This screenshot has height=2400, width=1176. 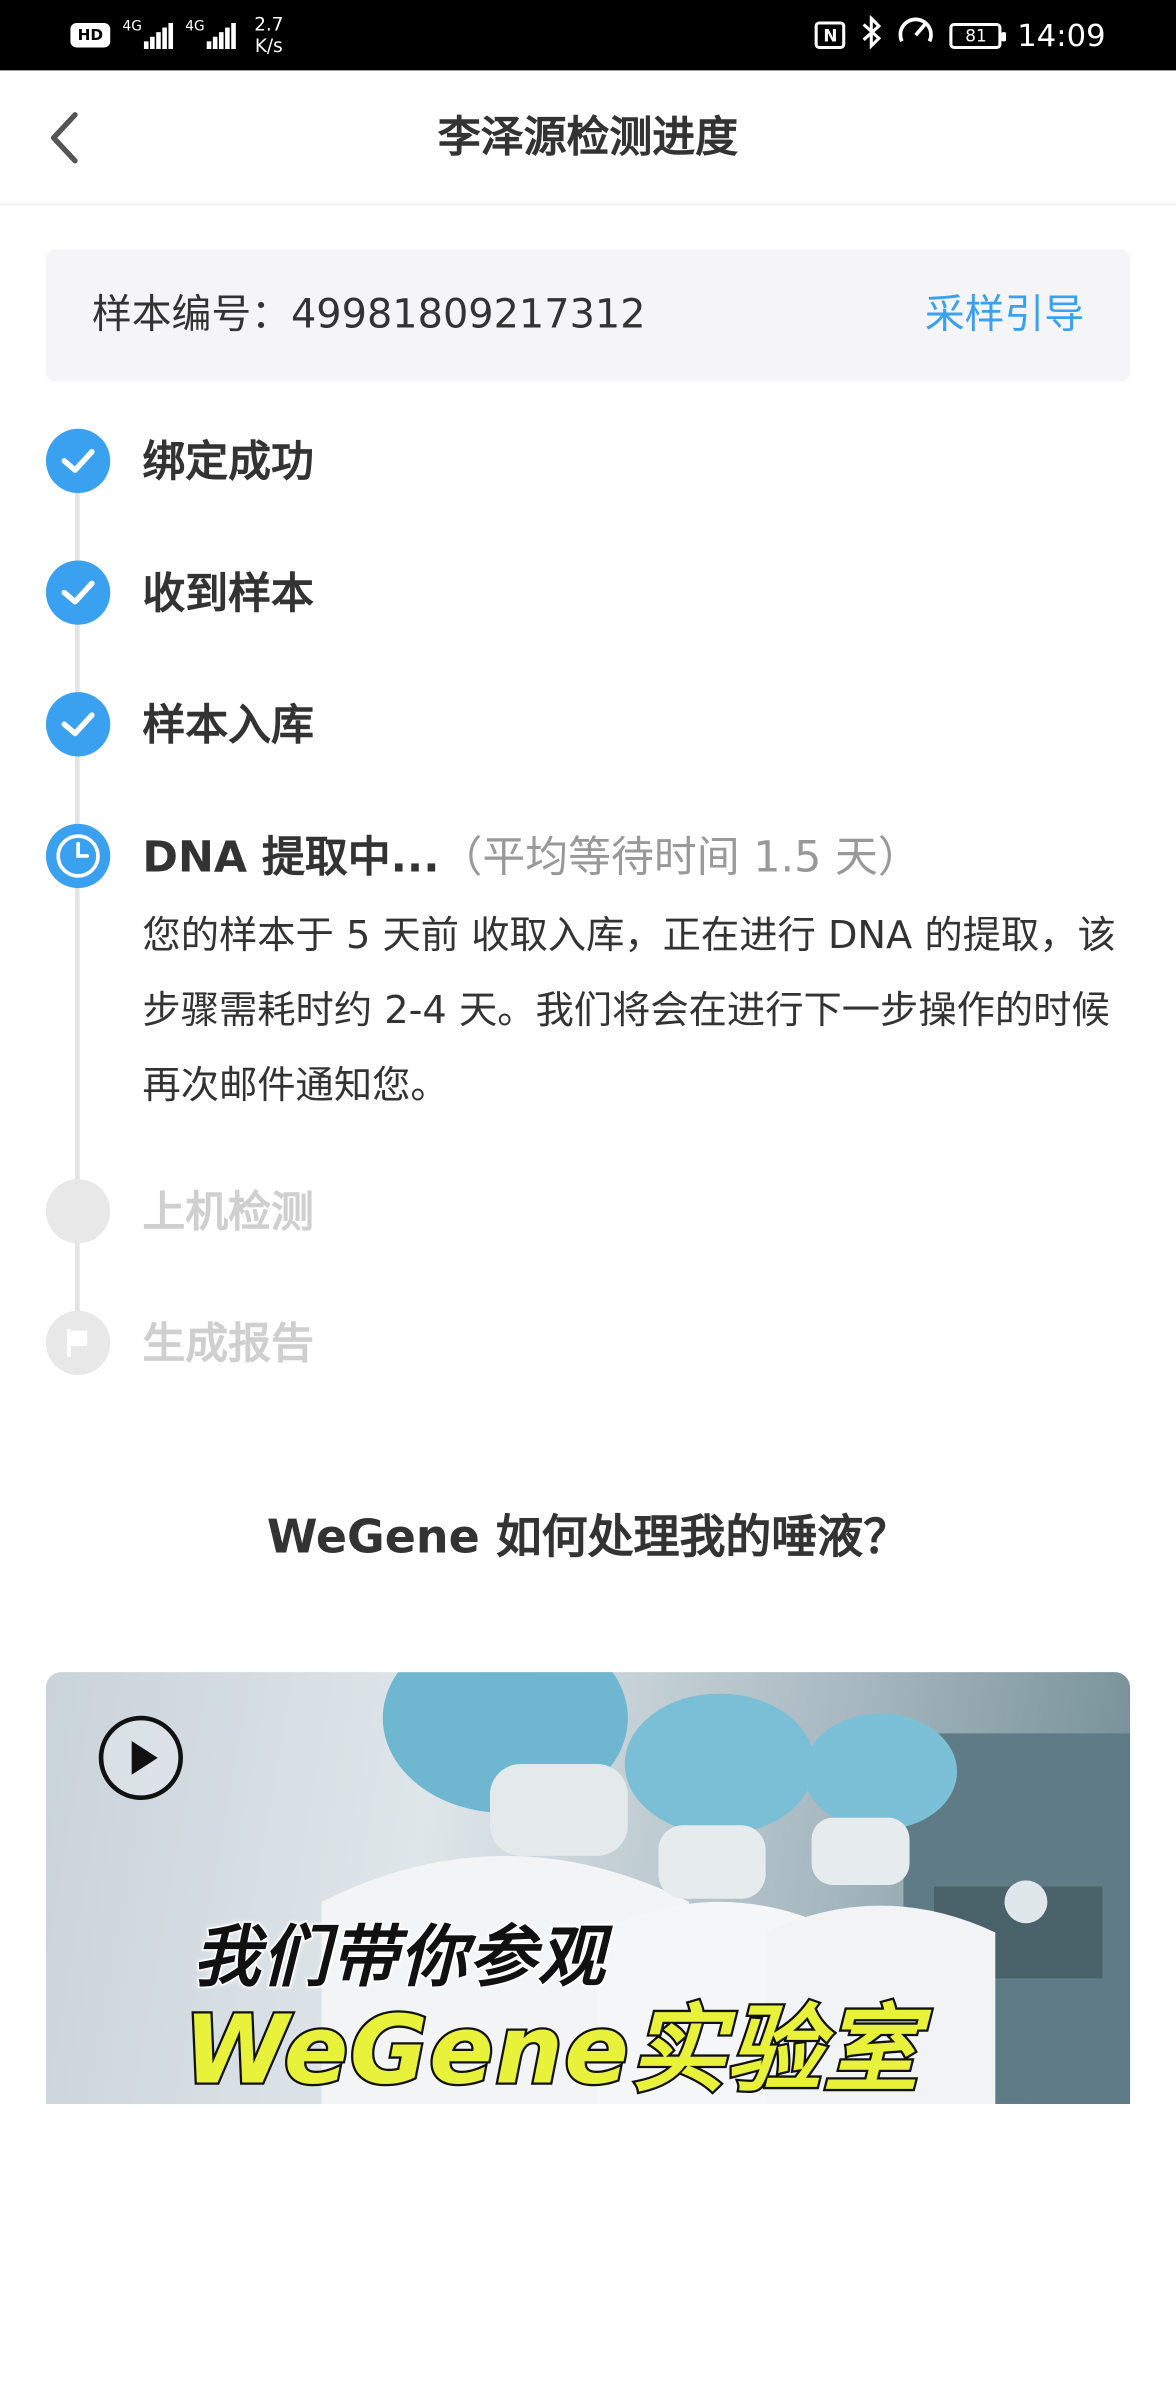 What do you see at coordinates (916, 35) in the screenshot?
I see `speedometer-icon` at bounding box center [916, 35].